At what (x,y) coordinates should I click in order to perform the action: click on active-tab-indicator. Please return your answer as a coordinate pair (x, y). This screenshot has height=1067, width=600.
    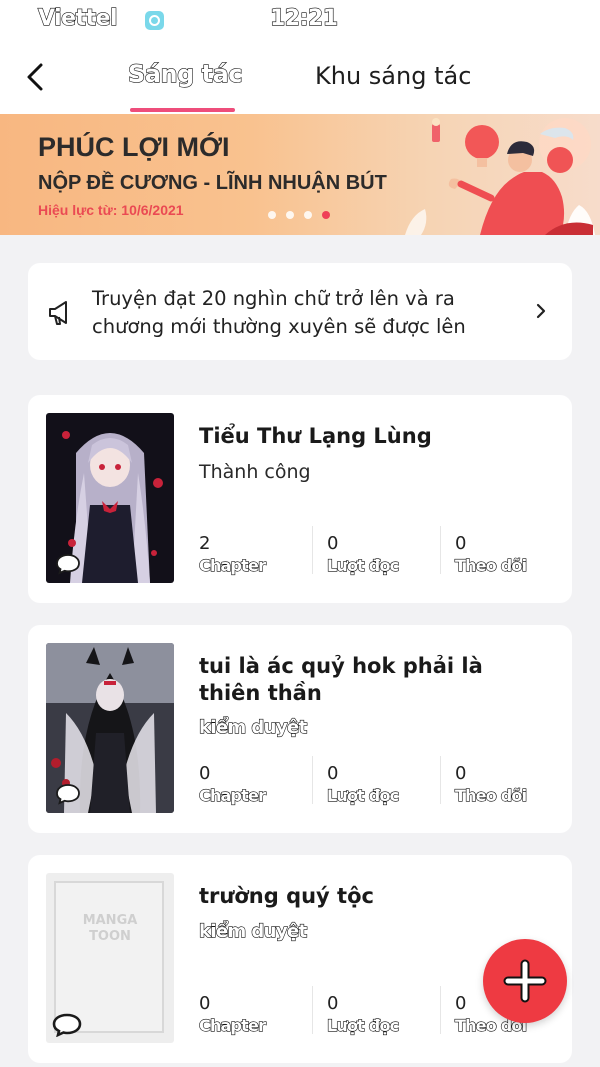
    Looking at the image, I should click on (182, 110).